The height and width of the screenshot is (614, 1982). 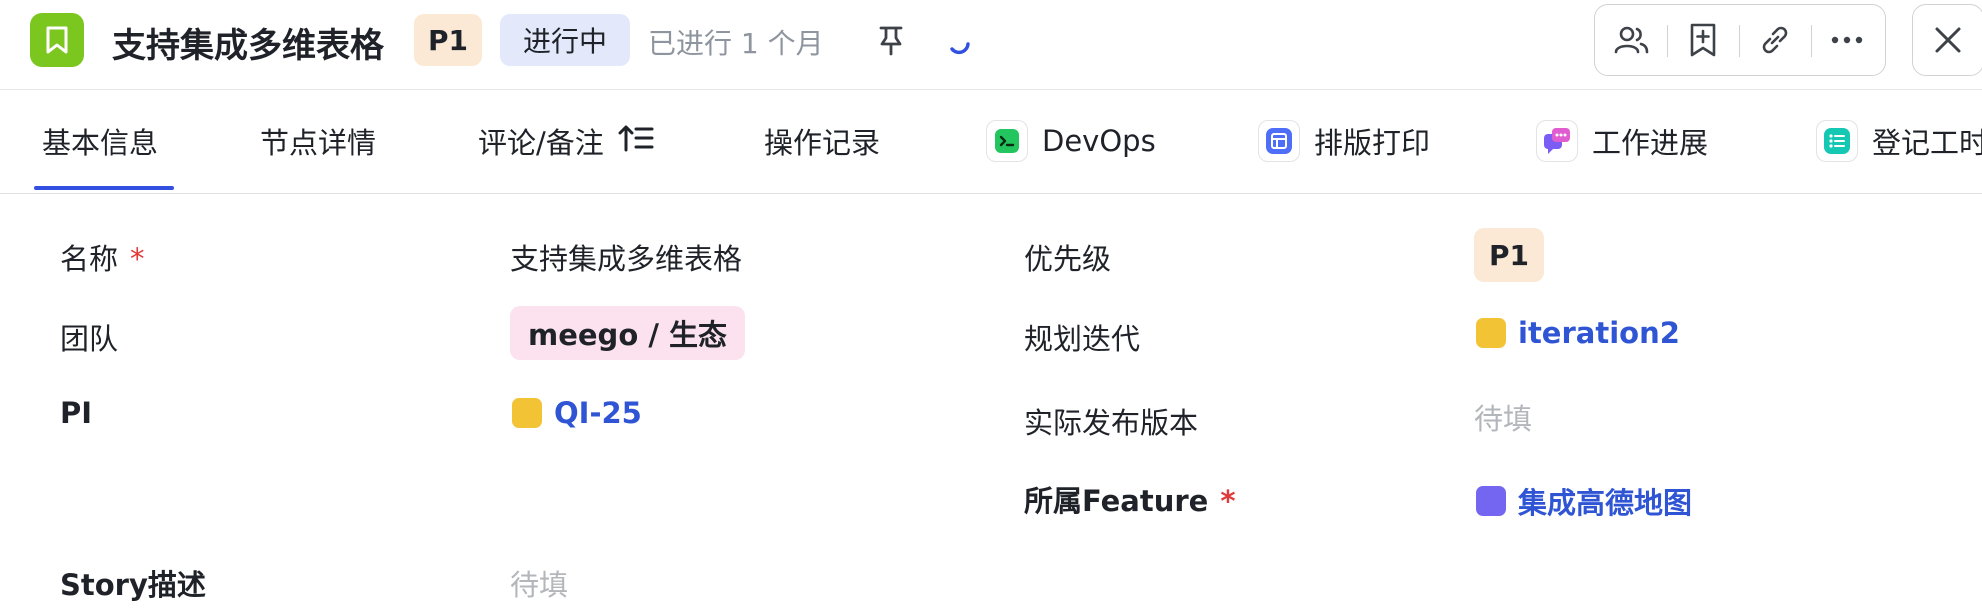 I want to click on tab-basic-info: 基本信息, so click(x=100, y=141).